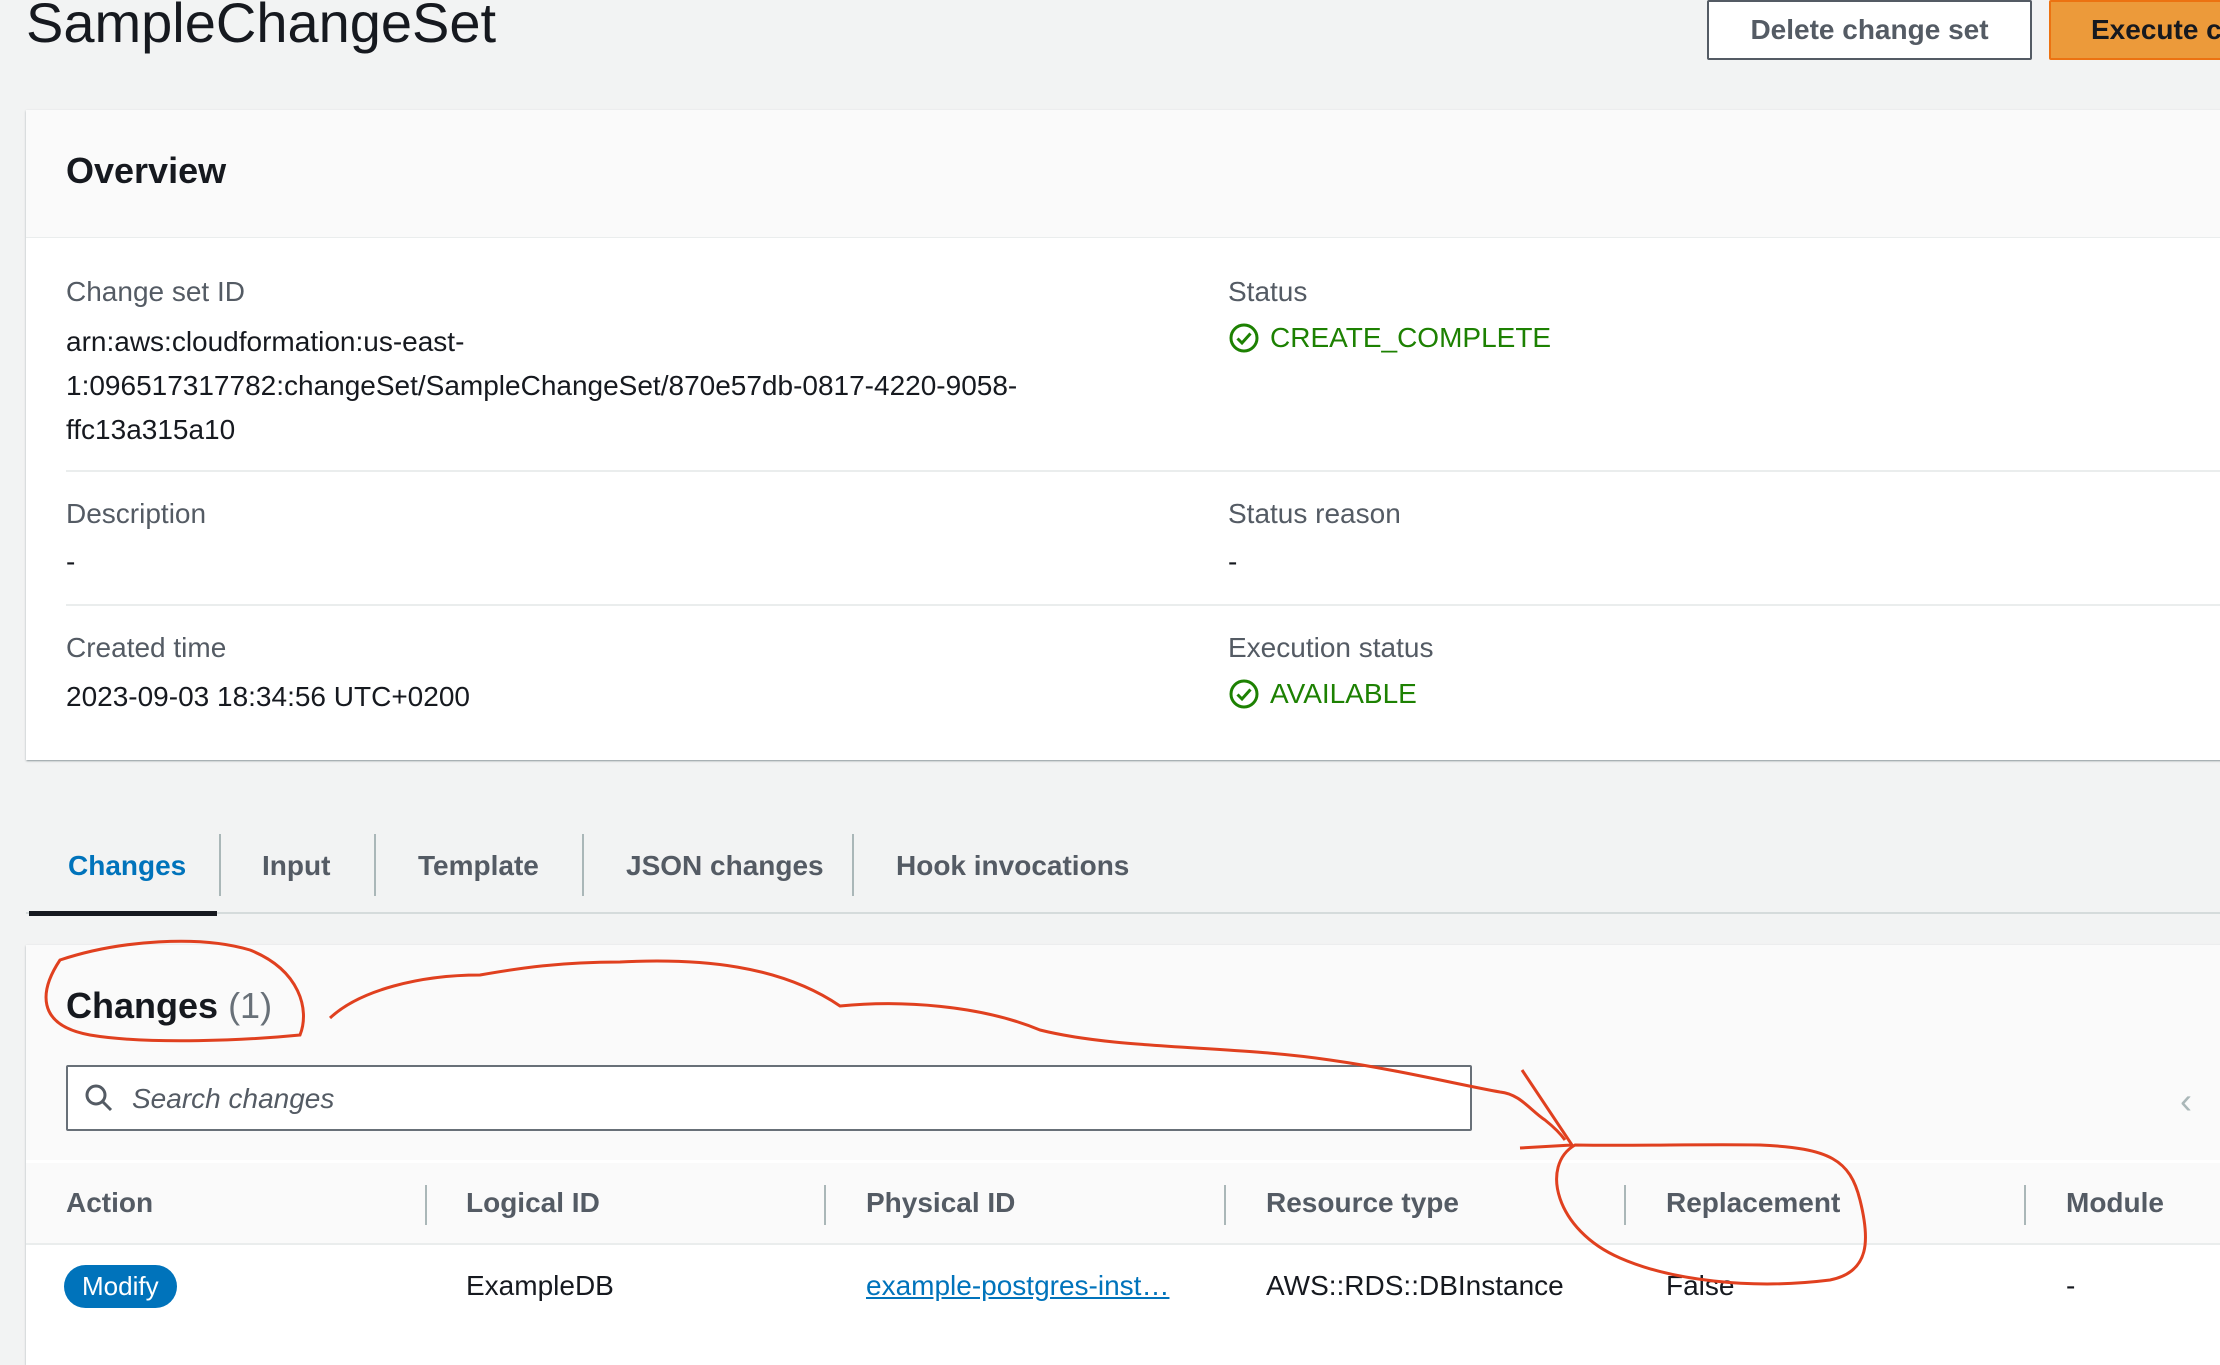  Describe the element at coordinates (261, 27) in the screenshot. I see `page-title: SampleChangeSet` at that location.